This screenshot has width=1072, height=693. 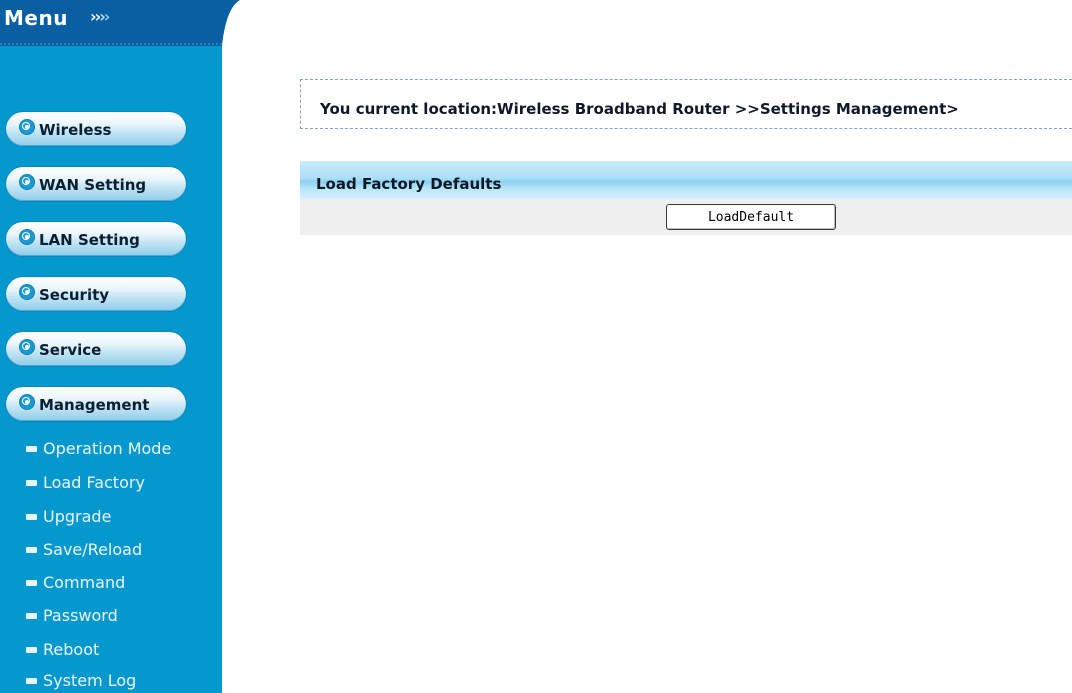 I want to click on menu-header: Menu ››››, so click(x=120, y=23).